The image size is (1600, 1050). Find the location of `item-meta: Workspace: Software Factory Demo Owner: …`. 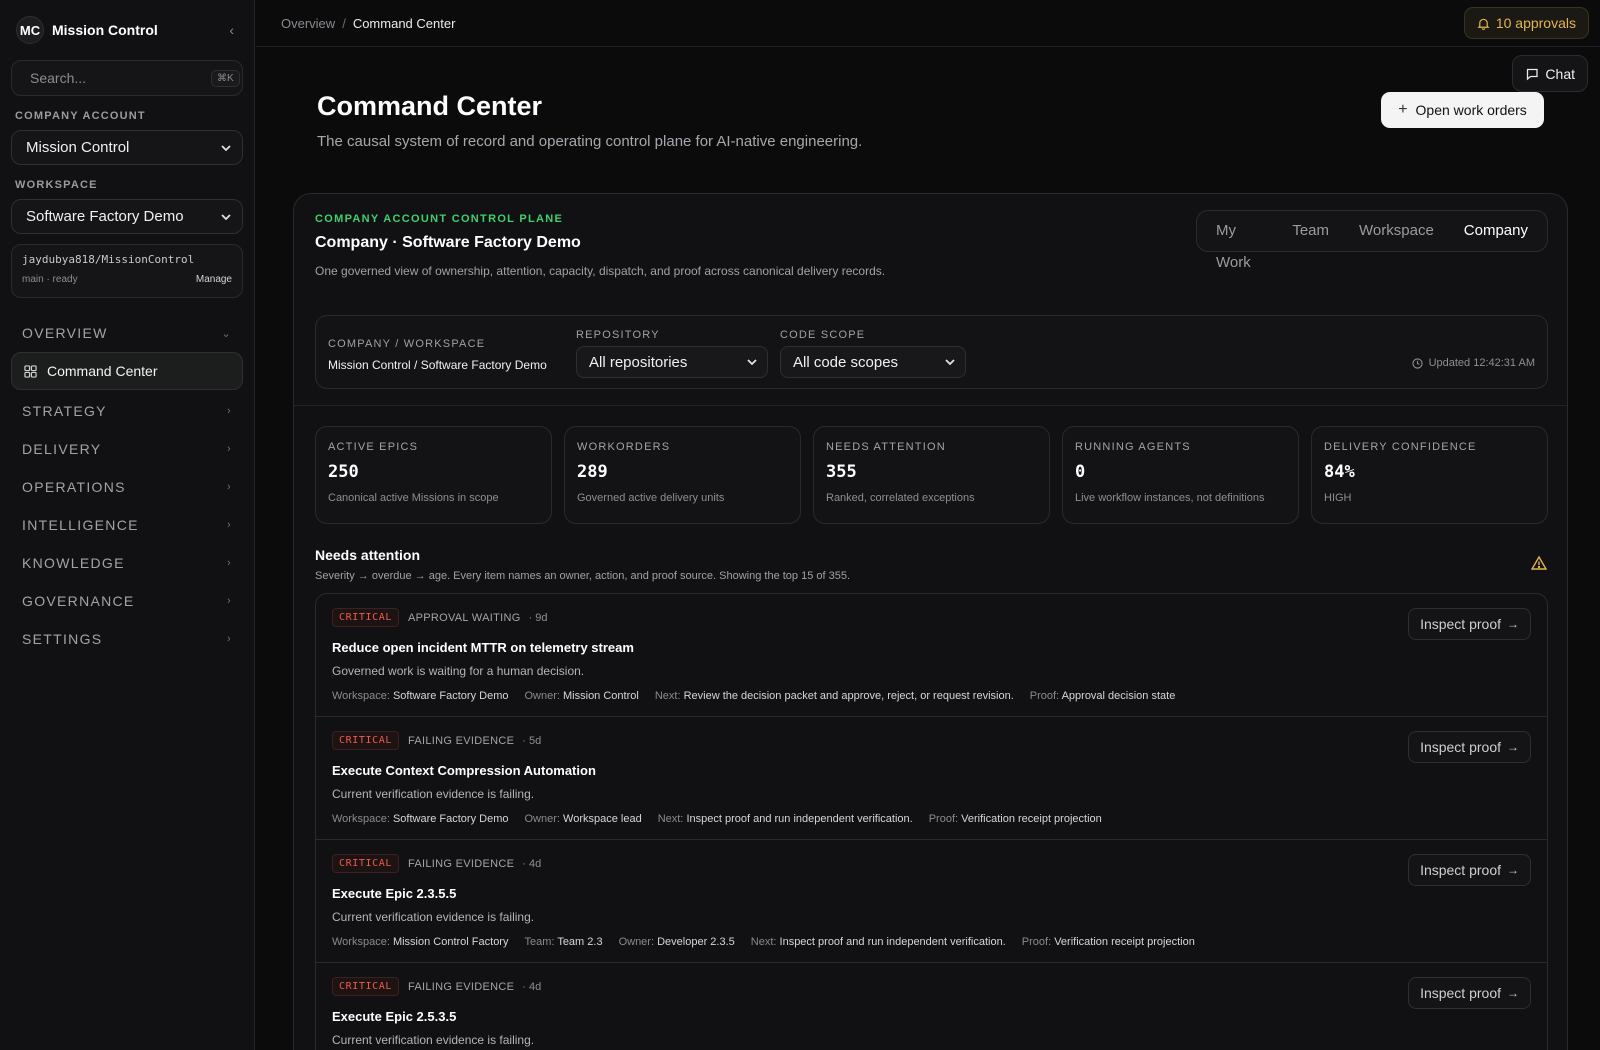

item-meta: Workspace: Software Factory Demo Owner: … is located at coordinates (931, 819).